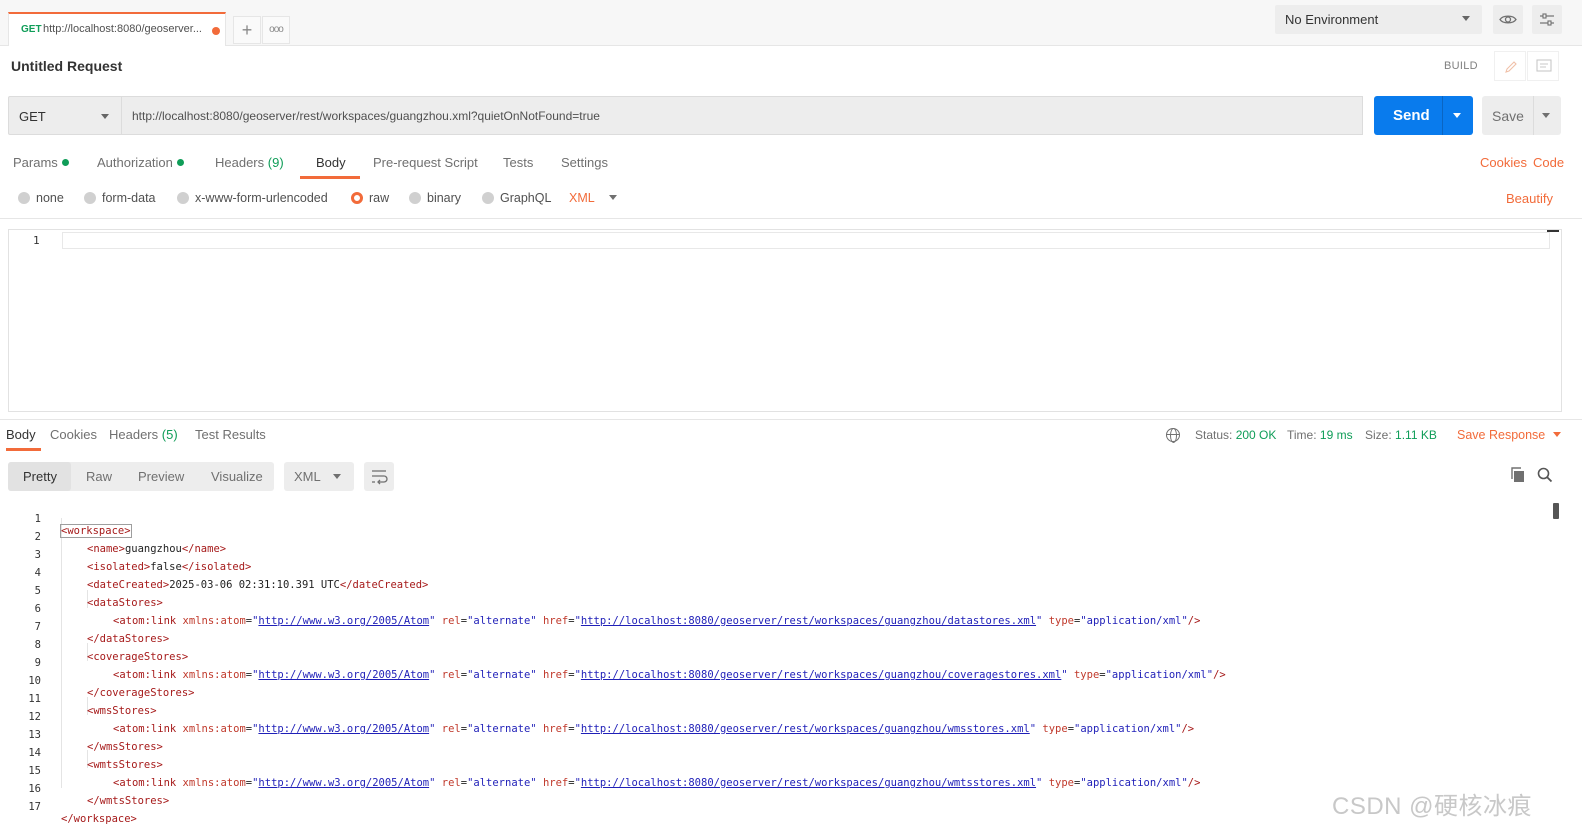 The height and width of the screenshot is (837, 1582). I want to click on environment-quick-look-button, so click(1508, 19).